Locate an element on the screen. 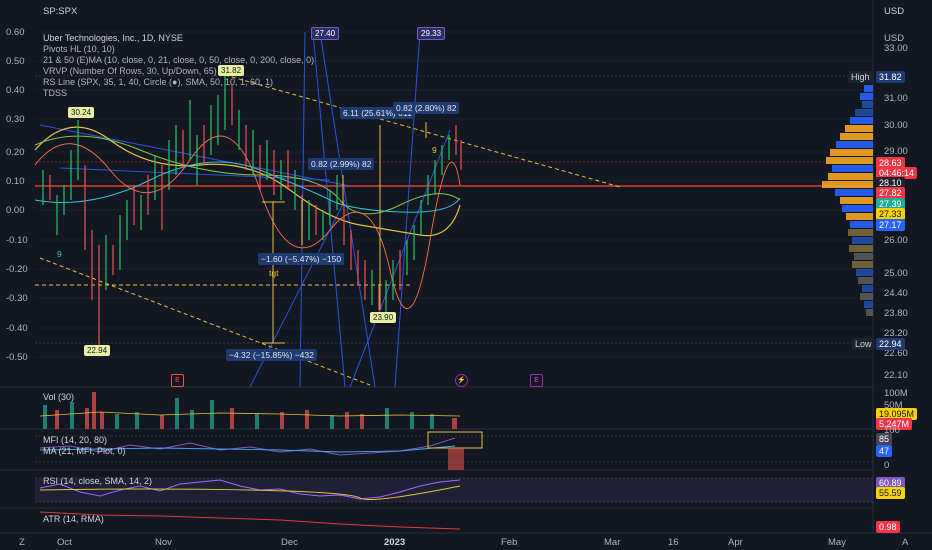 Image resolution: width=932 pixels, height=550 pixels. measure-label: 0.82 (2.99%) 82 is located at coordinates (341, 164).